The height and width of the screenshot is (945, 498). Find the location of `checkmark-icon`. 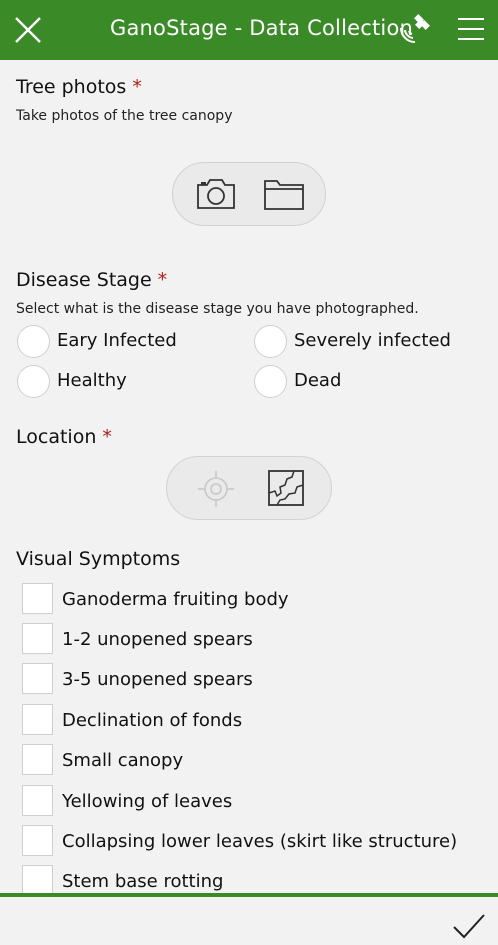

checkmark-icon is located at coordinates (469, 926).